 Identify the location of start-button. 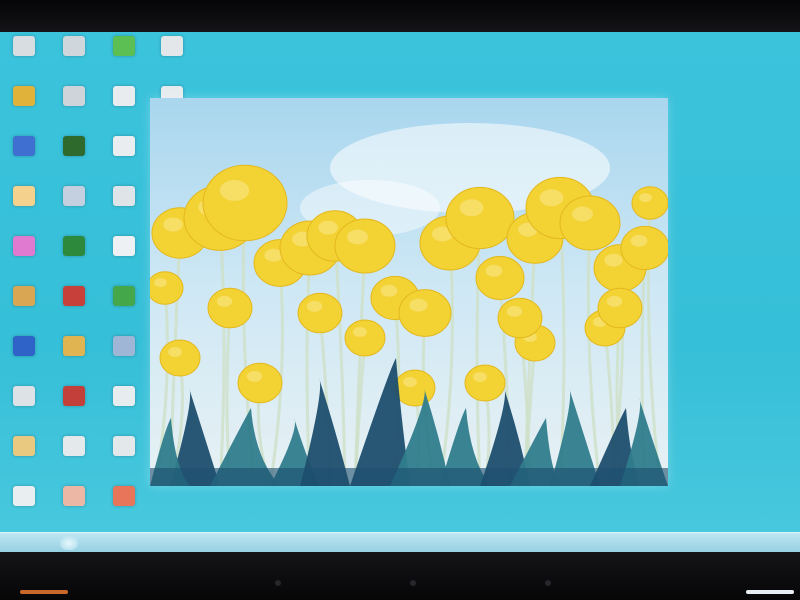
(69, 543).